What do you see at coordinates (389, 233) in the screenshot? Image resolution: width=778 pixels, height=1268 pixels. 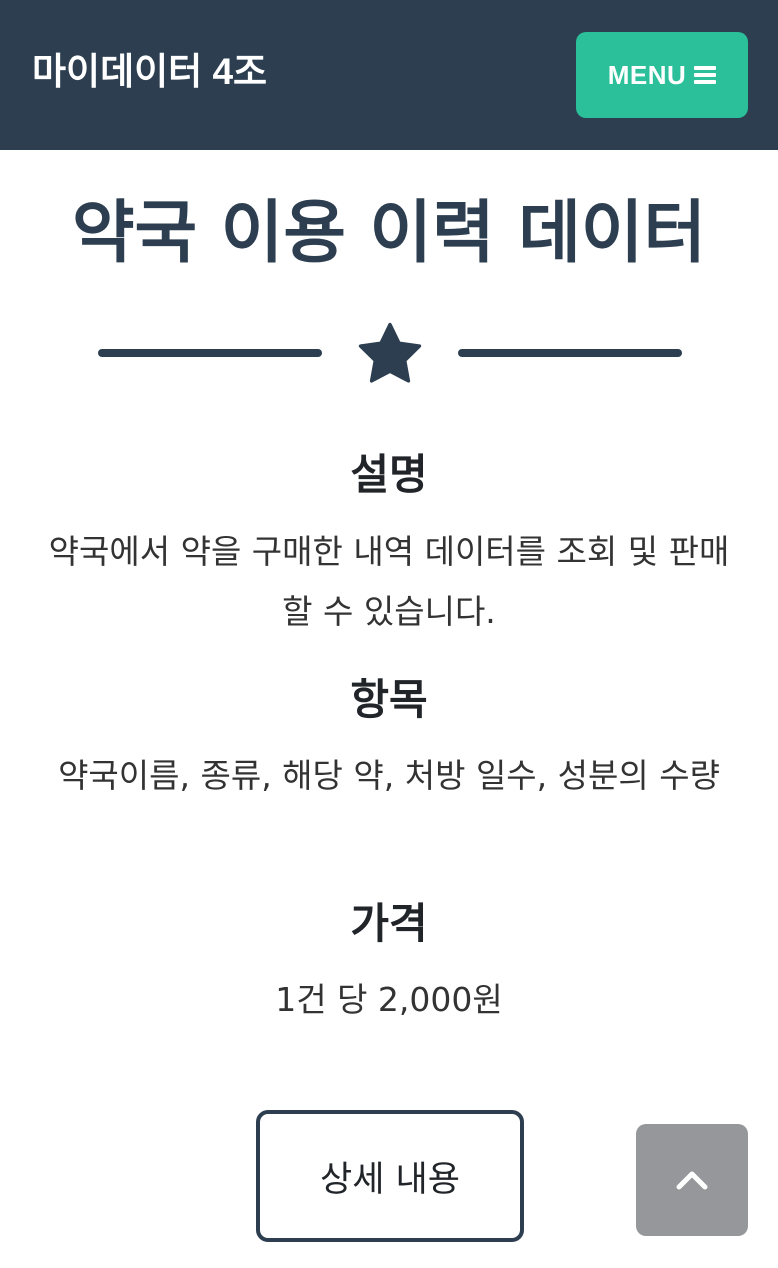 I see `page-title: 약국 이용 이력 데이터` at bounding box center [389, 233].